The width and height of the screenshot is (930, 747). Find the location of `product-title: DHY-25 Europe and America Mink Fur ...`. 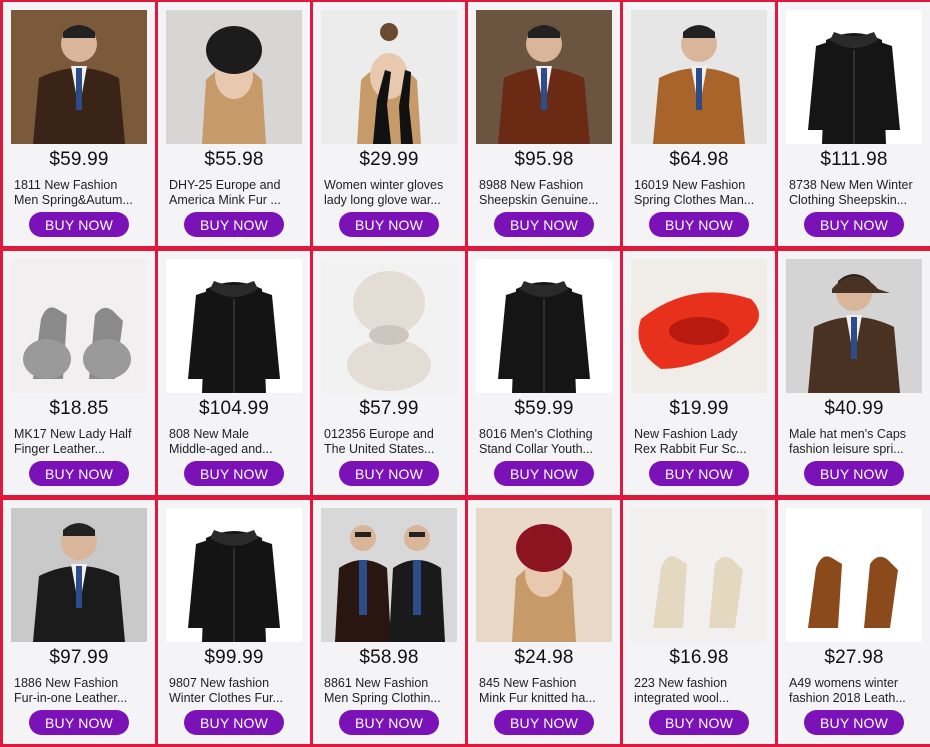

product-title: DHY-25 Europe and America Mink Fur ... is located at coordinates (235, 193).